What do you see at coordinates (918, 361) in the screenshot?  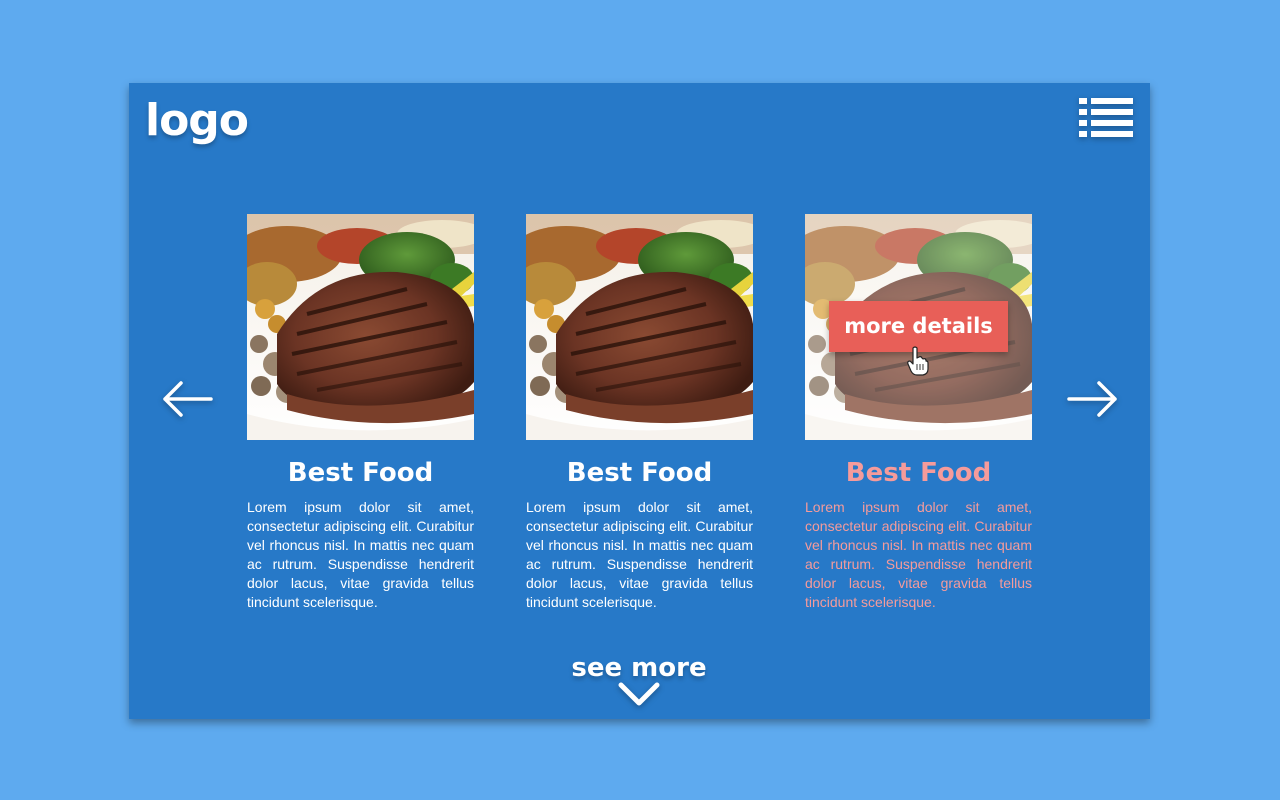 I see `hand-pointer-icon` at bounding box center [918, 361].